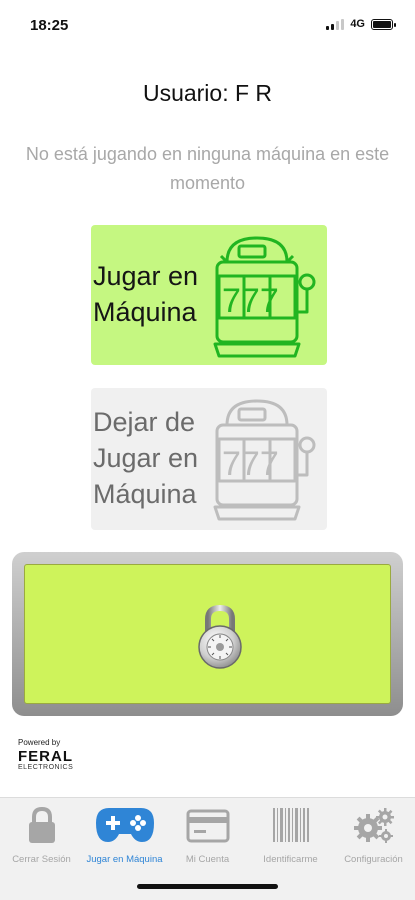  I want to click on stop-machine-label: Dejar de Jugar en Máquina, so click(145, 458).